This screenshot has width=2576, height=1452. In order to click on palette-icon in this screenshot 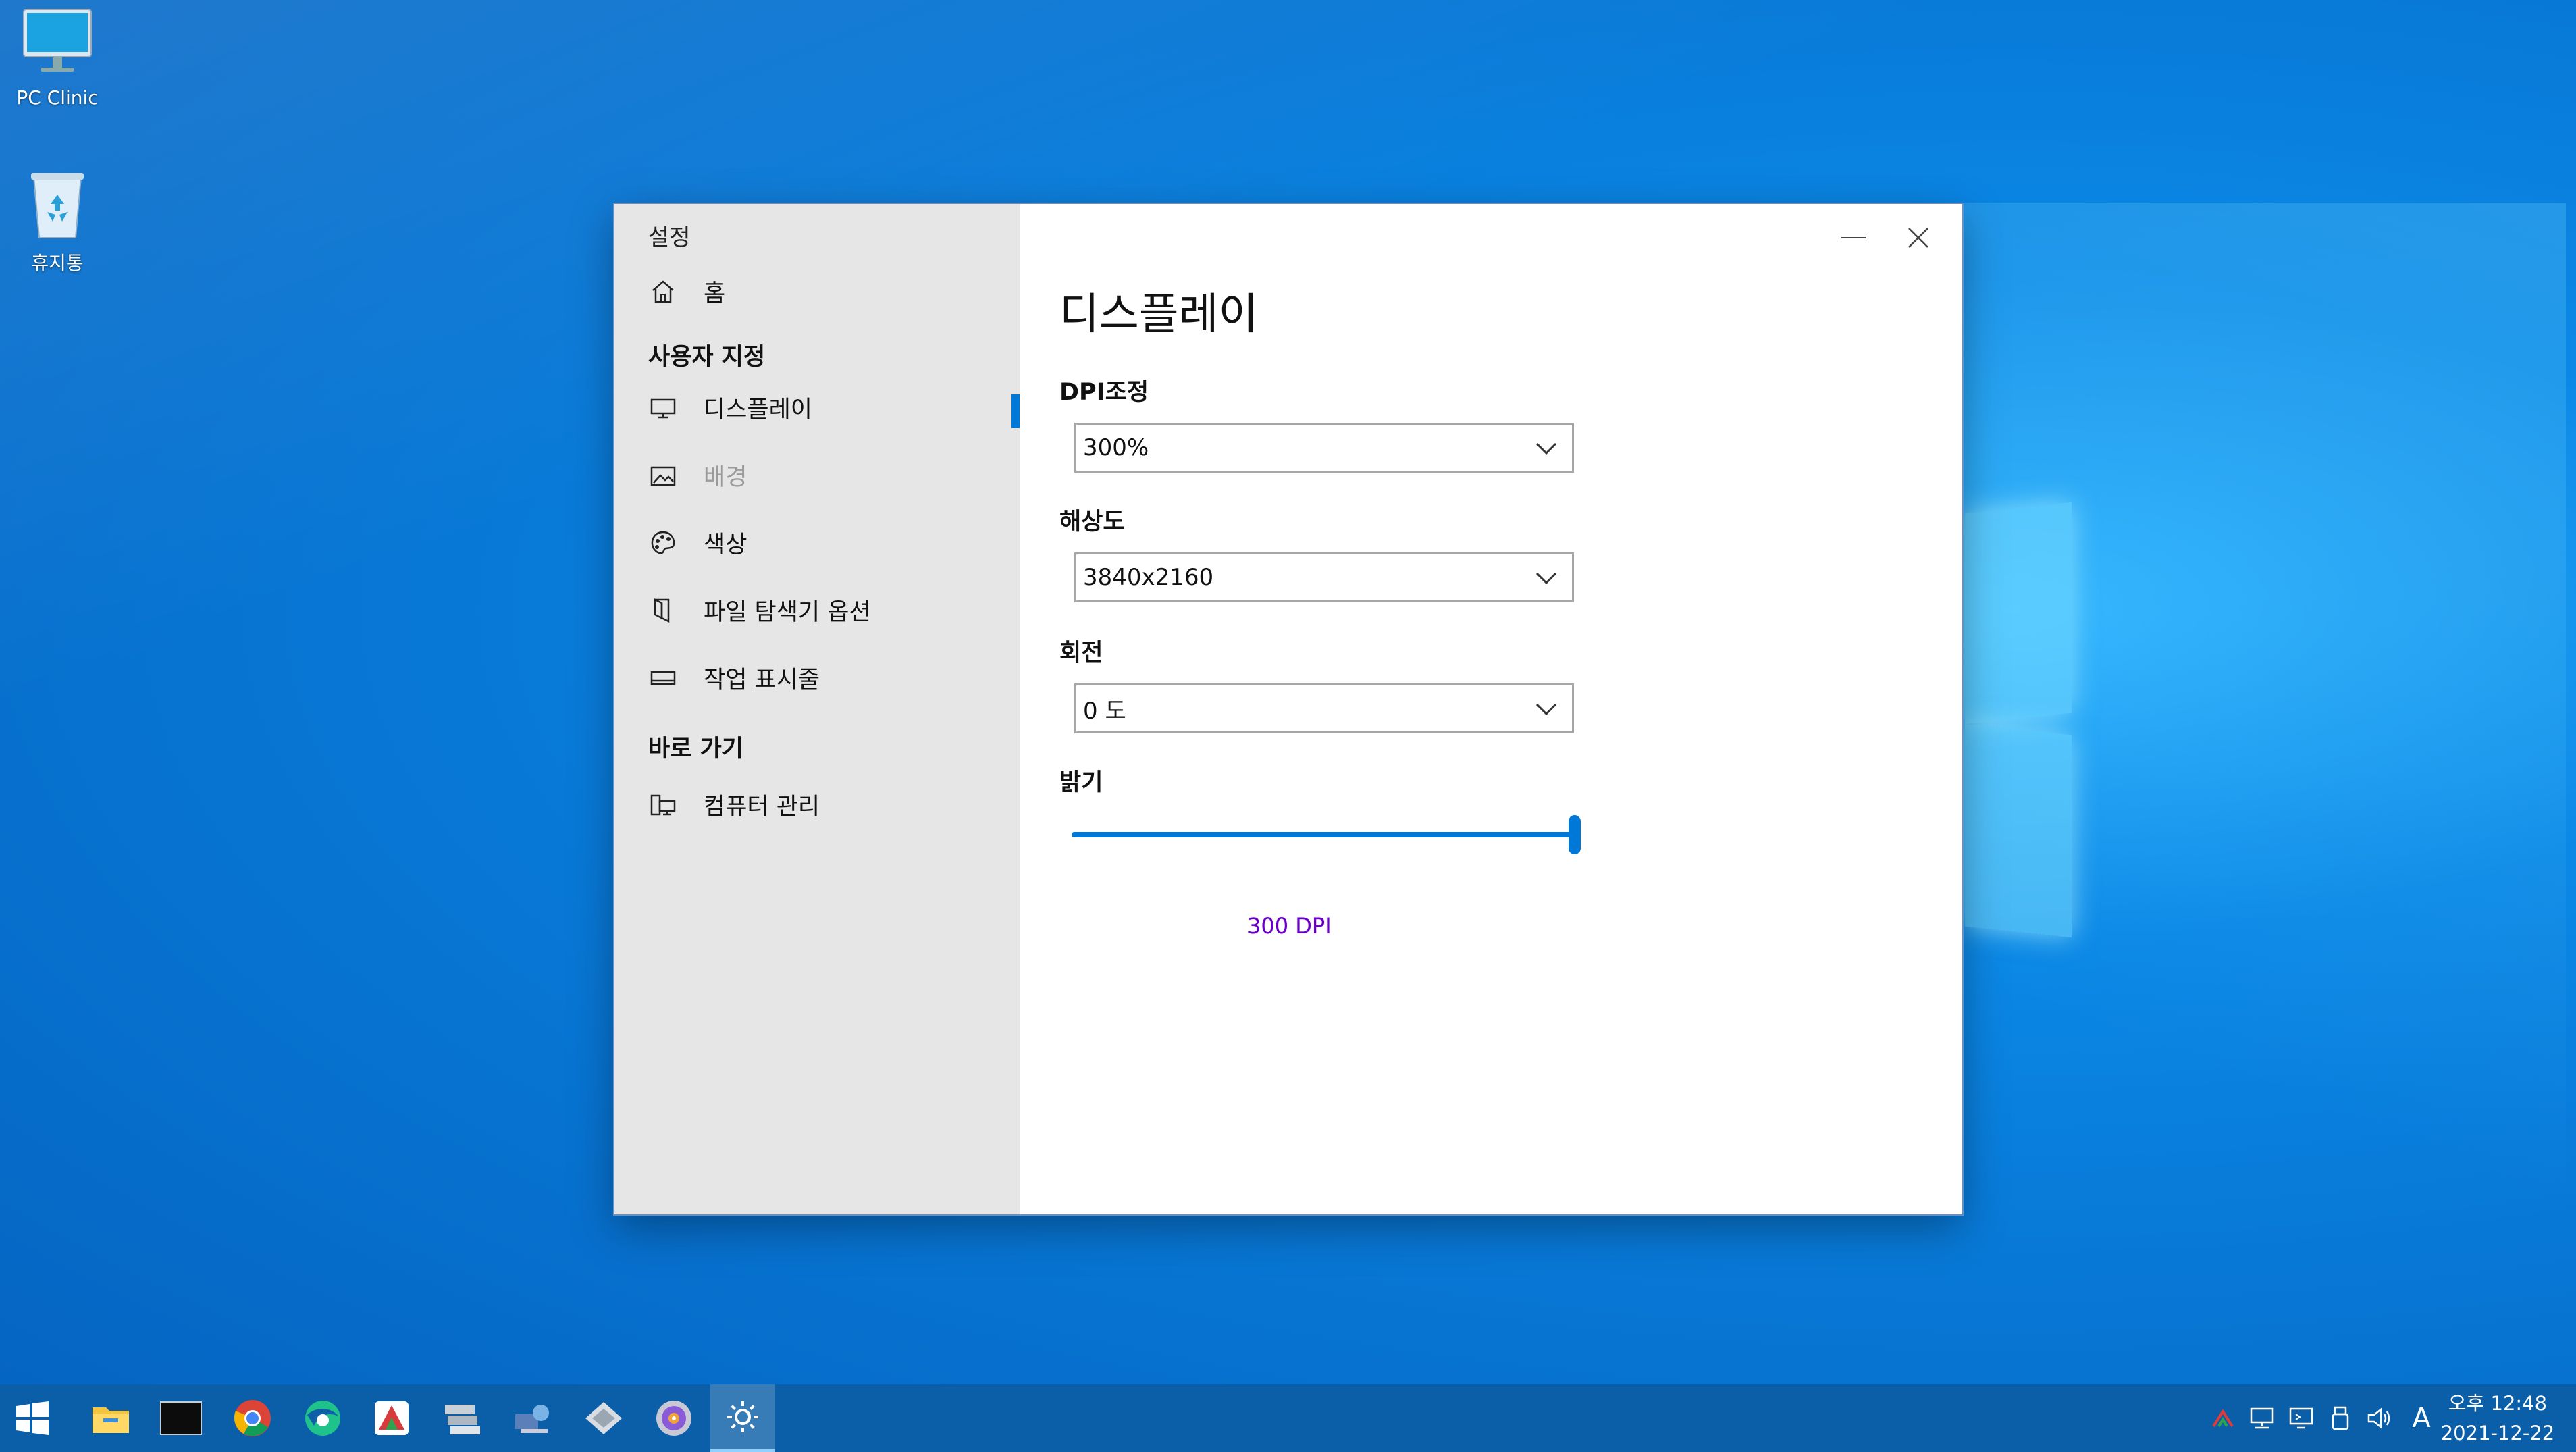, I will do `click(663, 543)`.